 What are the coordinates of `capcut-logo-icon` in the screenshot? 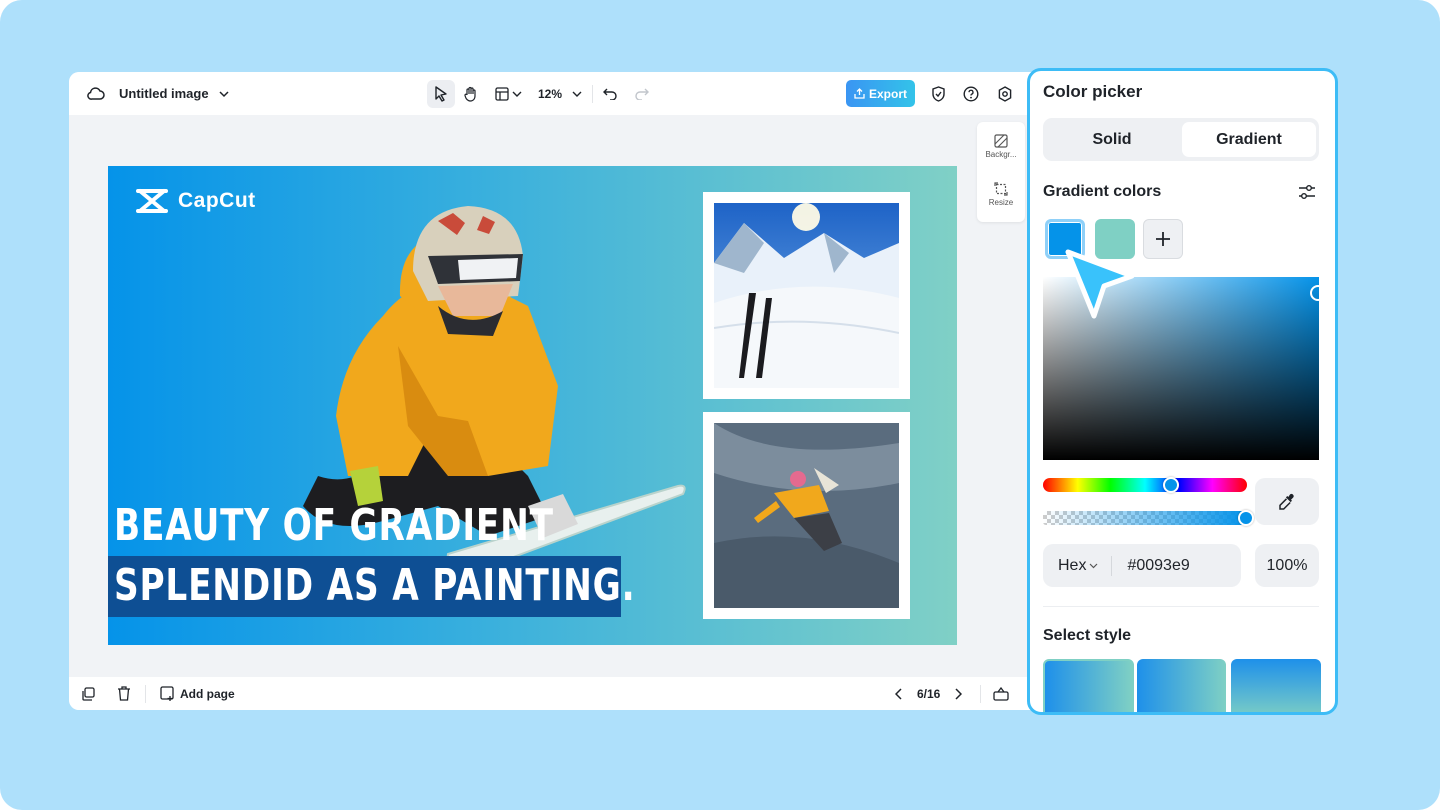 It's located at (152, 201).